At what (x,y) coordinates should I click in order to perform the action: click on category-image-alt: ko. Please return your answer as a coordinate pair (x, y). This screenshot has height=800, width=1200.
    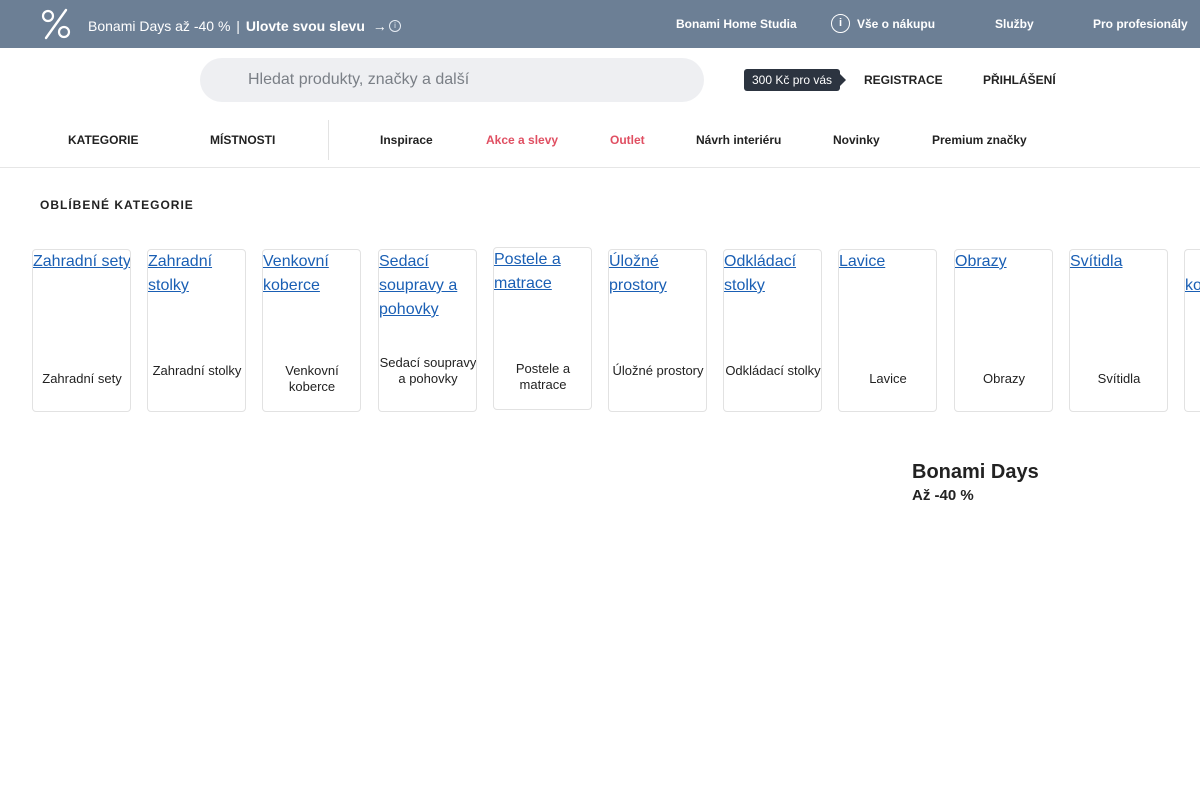
    Looking at the image, I should click on (1192, 285).